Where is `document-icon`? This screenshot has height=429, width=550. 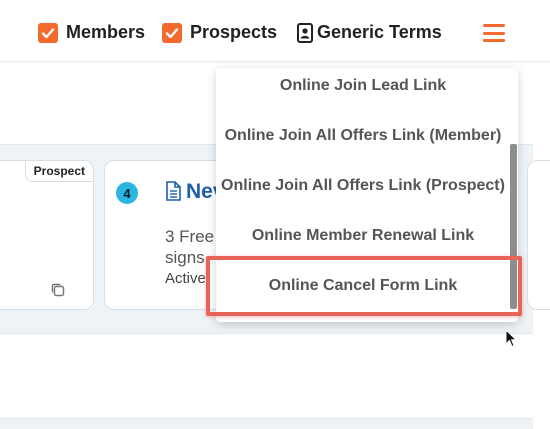 document-icon is located at coordinates (173, 191).